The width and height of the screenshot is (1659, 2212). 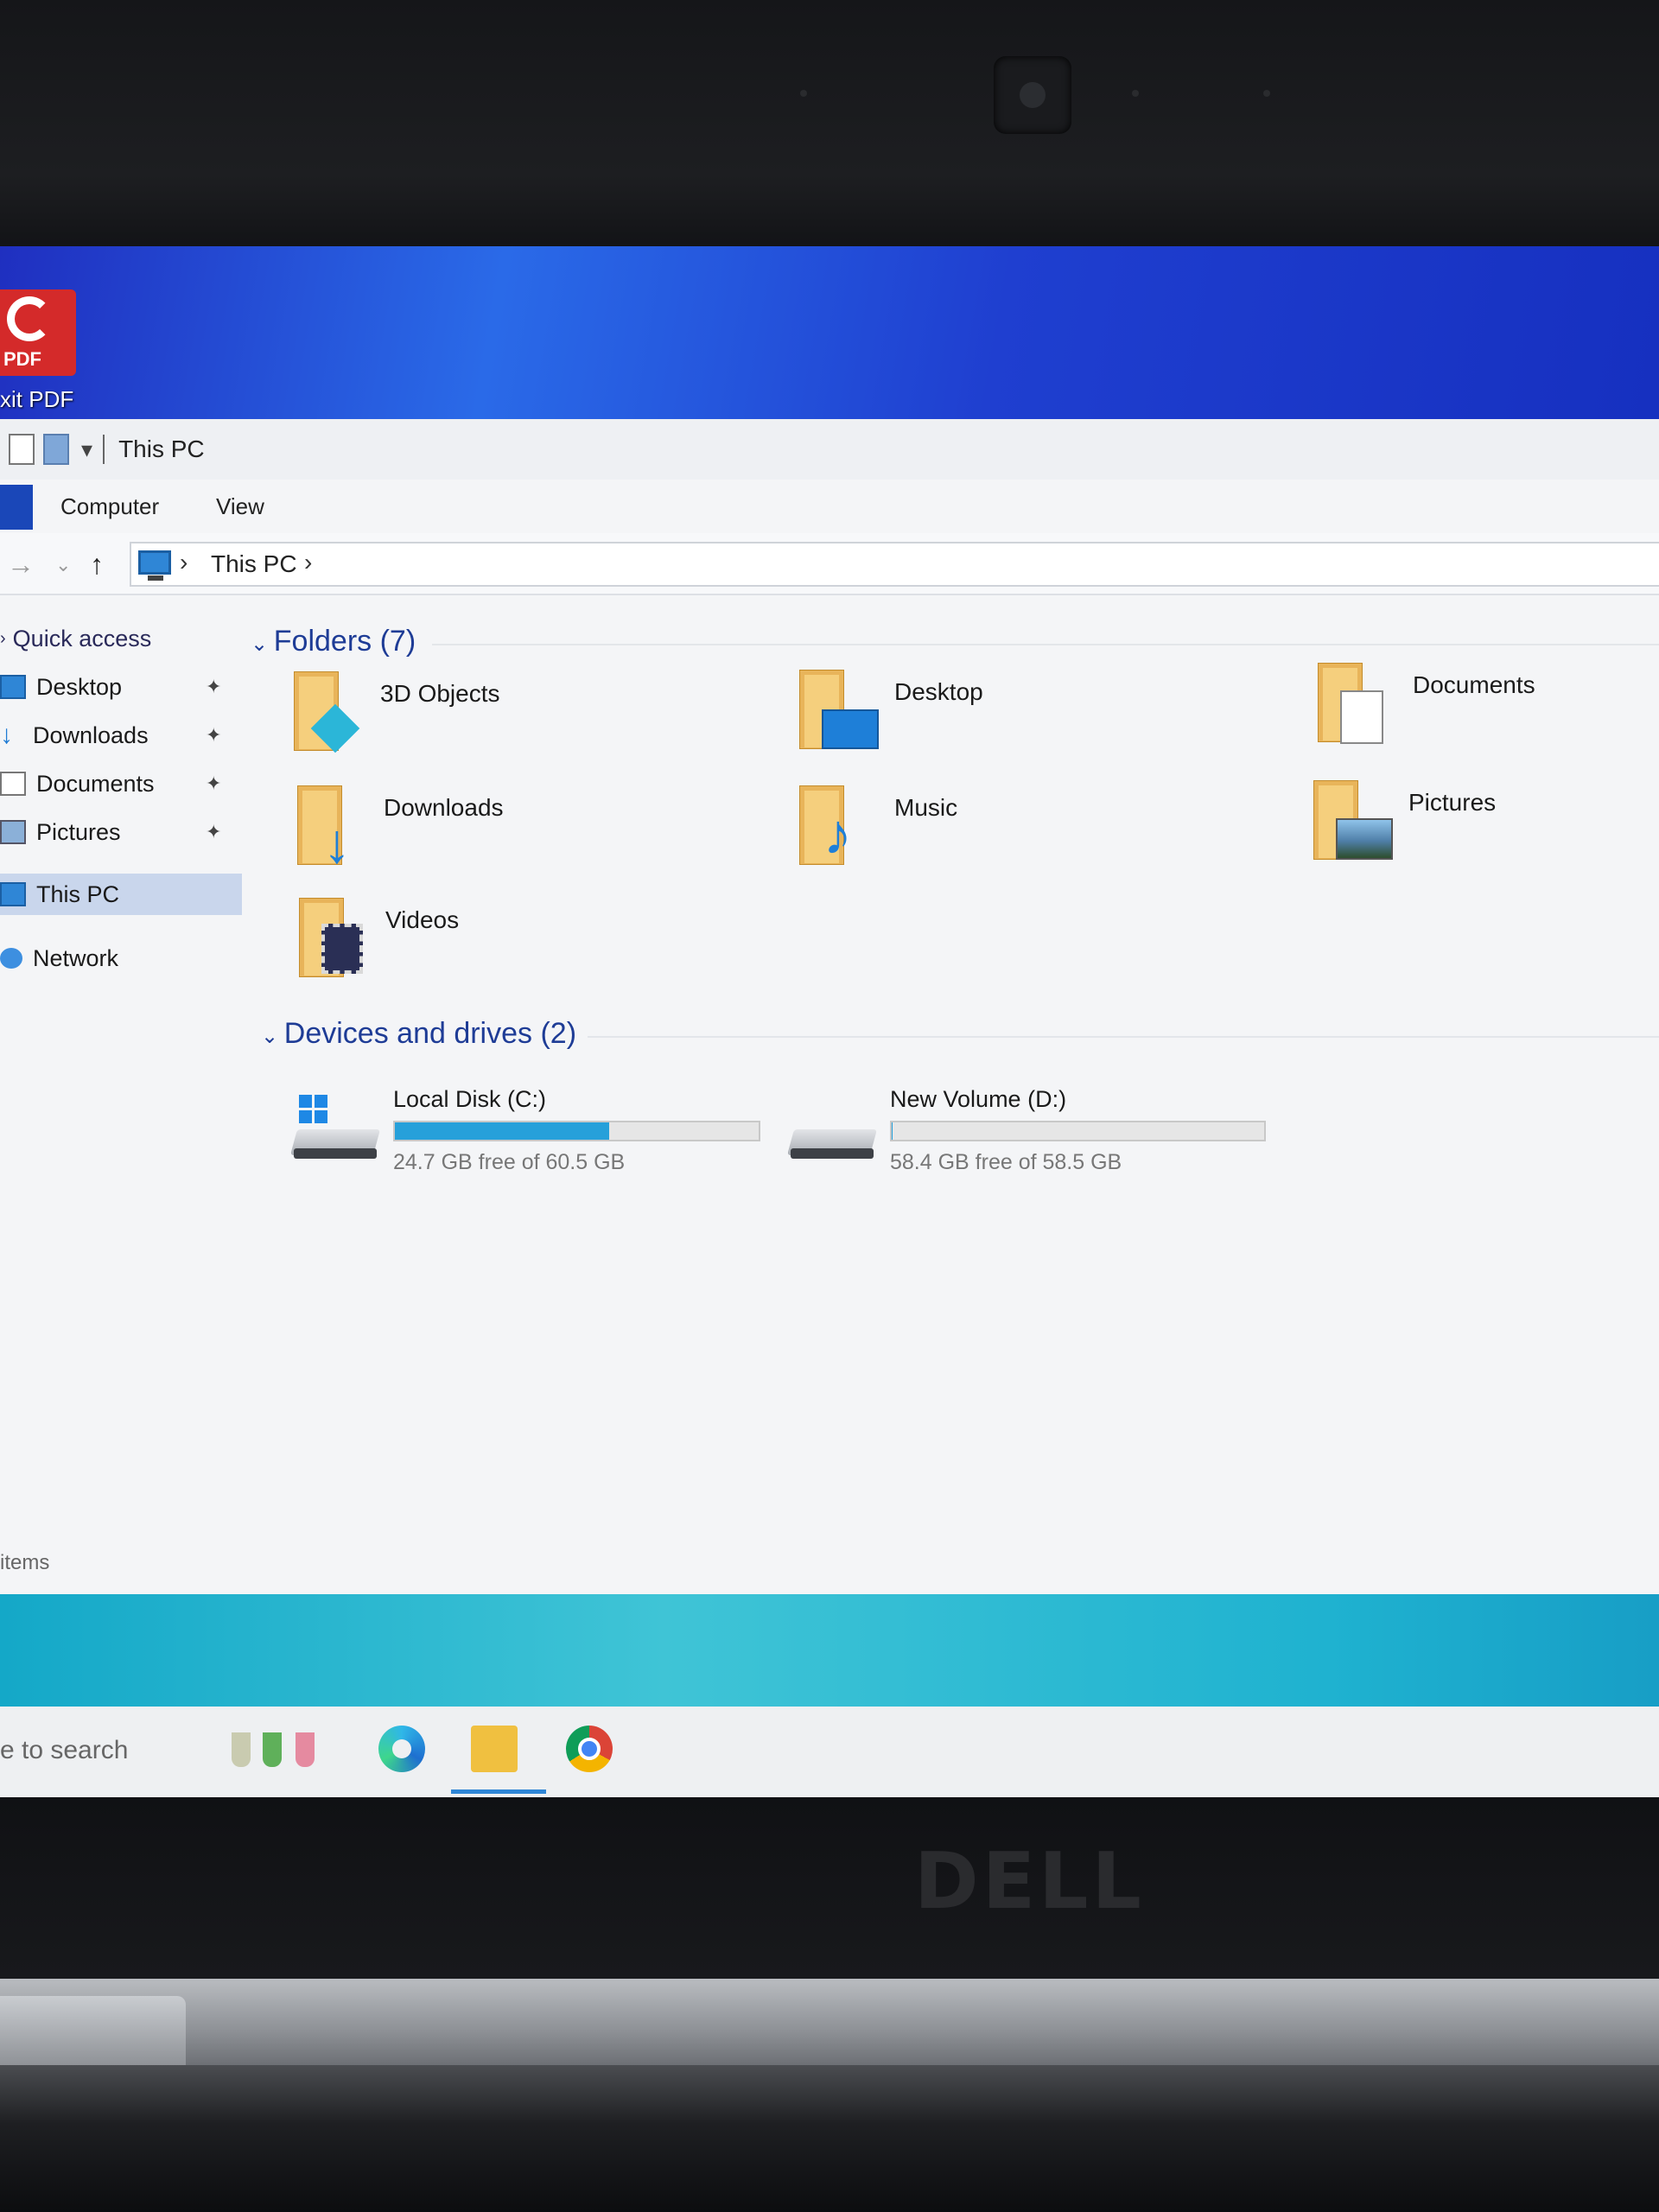 What do you see at coordinates (498, 1792) in the screenshot?
I see `active-app-indicator` at bounding box center [498, 1792].